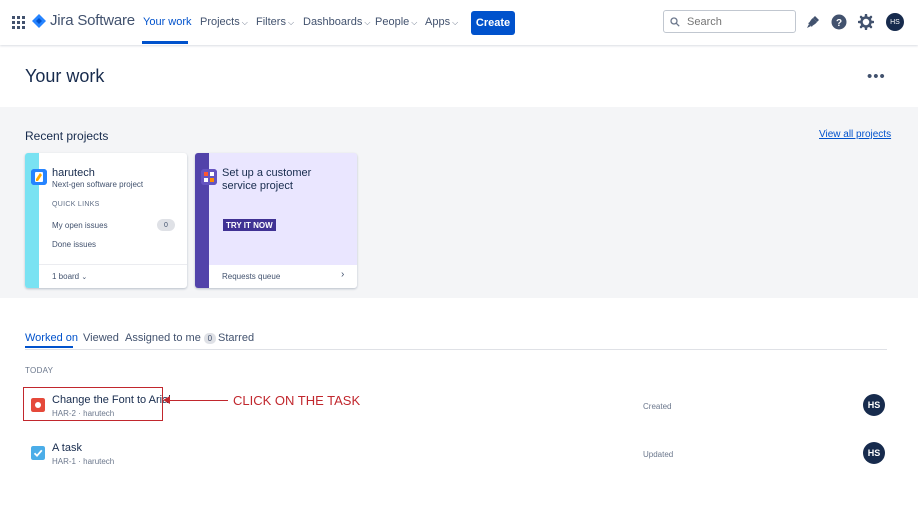  I want to click on section-label-today: TODAY, so click(39, 370).